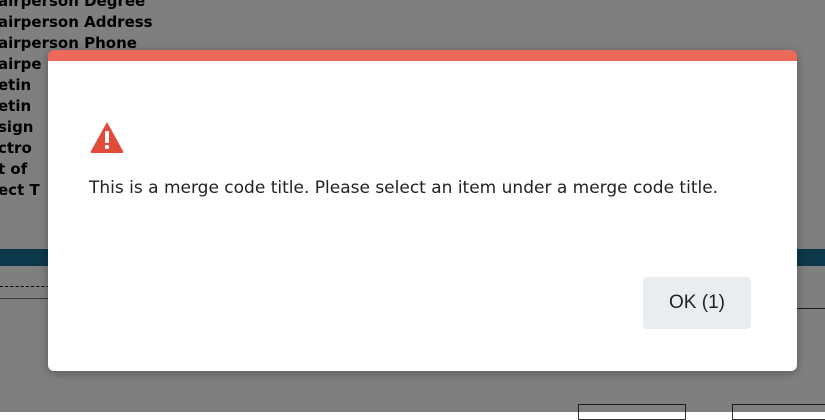 Image resolution: width=825 pixels, height=420 pixels. I want to click on ok-button: OK (1), so click(697, 303).